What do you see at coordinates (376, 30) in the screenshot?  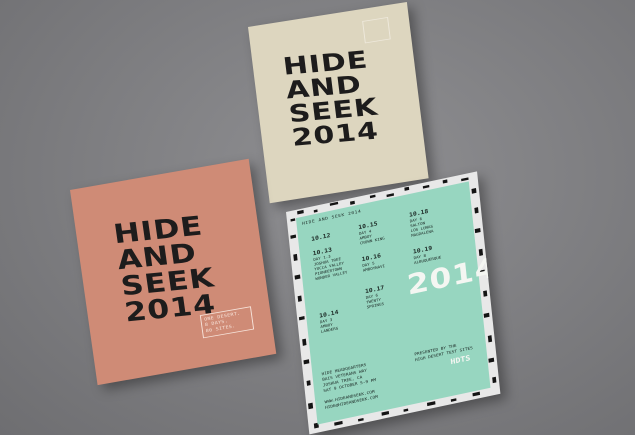 I see `stamp-box` at bounding box center [376, 30].